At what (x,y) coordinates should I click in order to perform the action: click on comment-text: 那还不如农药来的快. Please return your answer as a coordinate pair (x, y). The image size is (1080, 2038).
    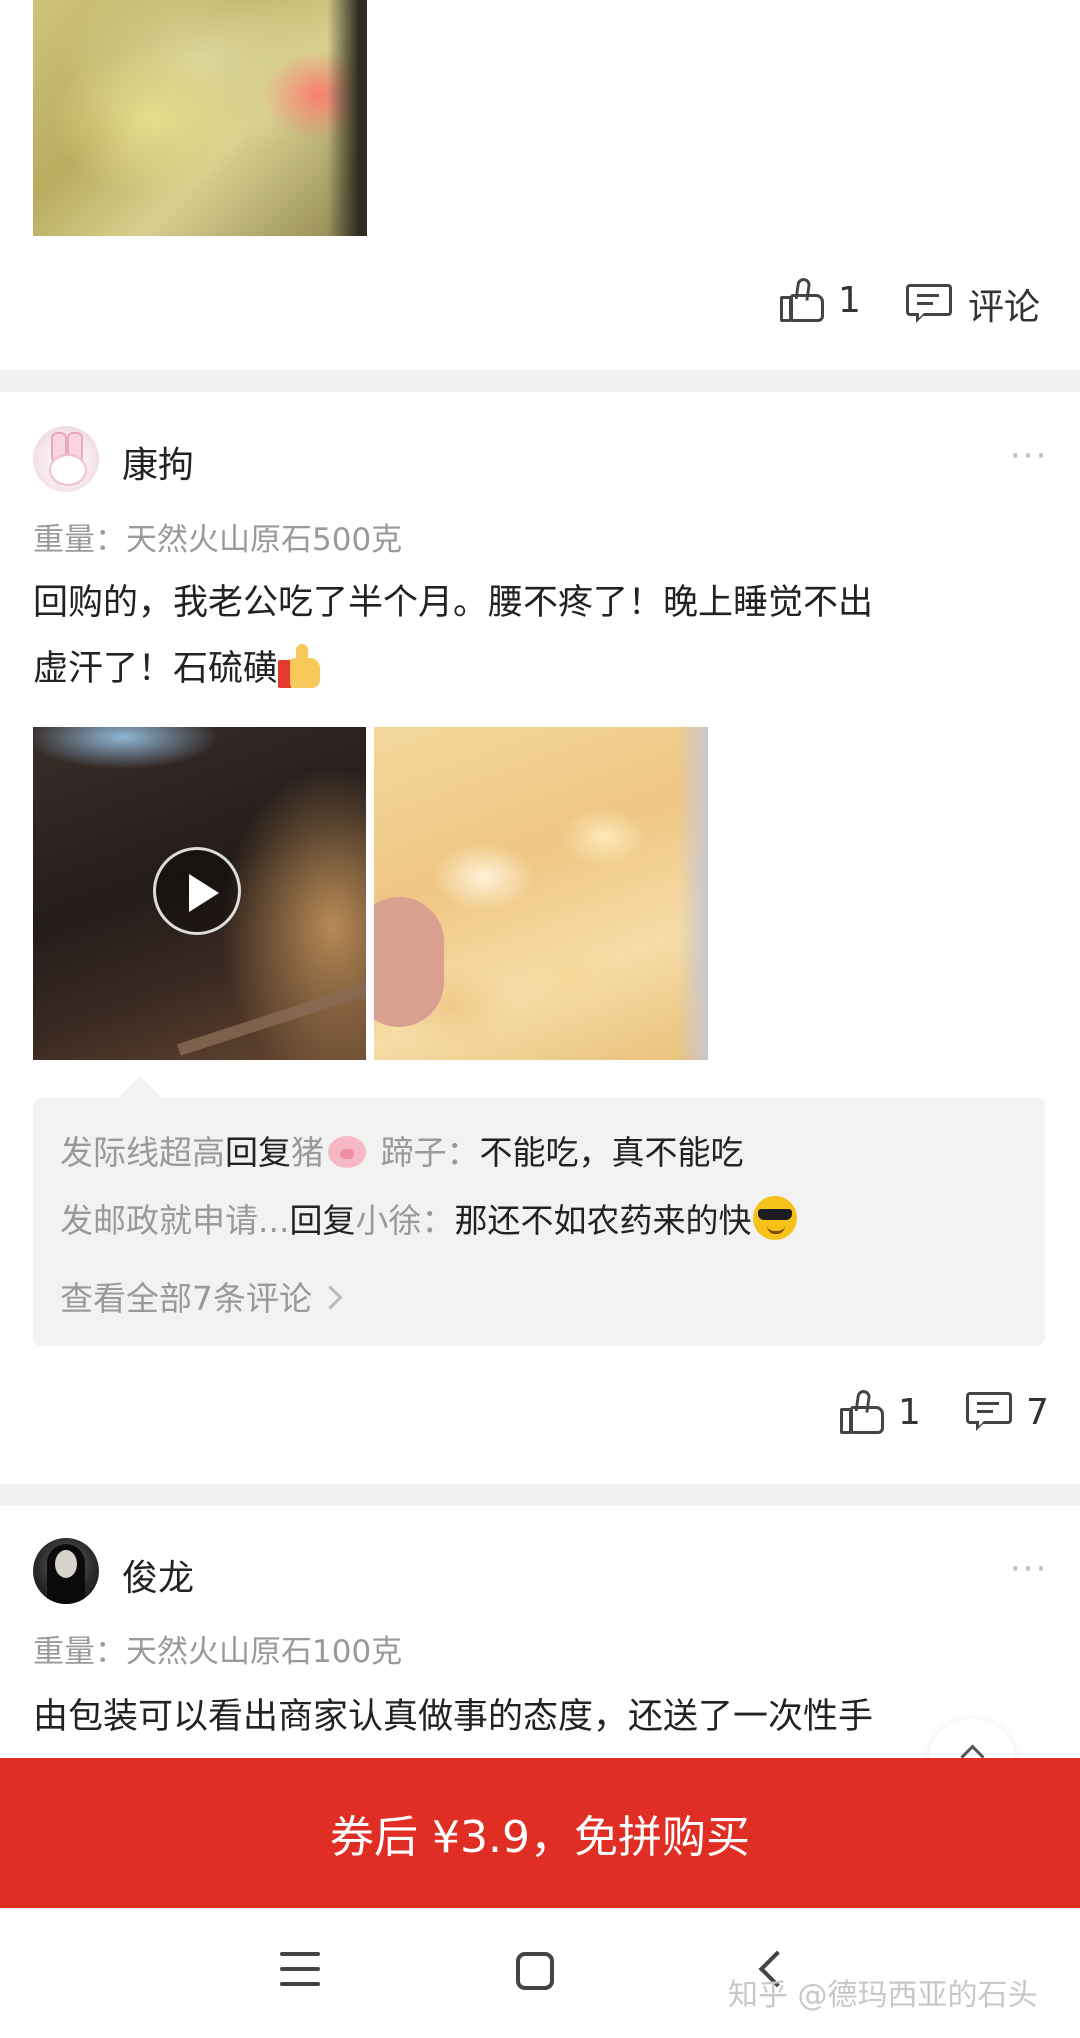
    Looking at the image, I should click on (603, 1220).